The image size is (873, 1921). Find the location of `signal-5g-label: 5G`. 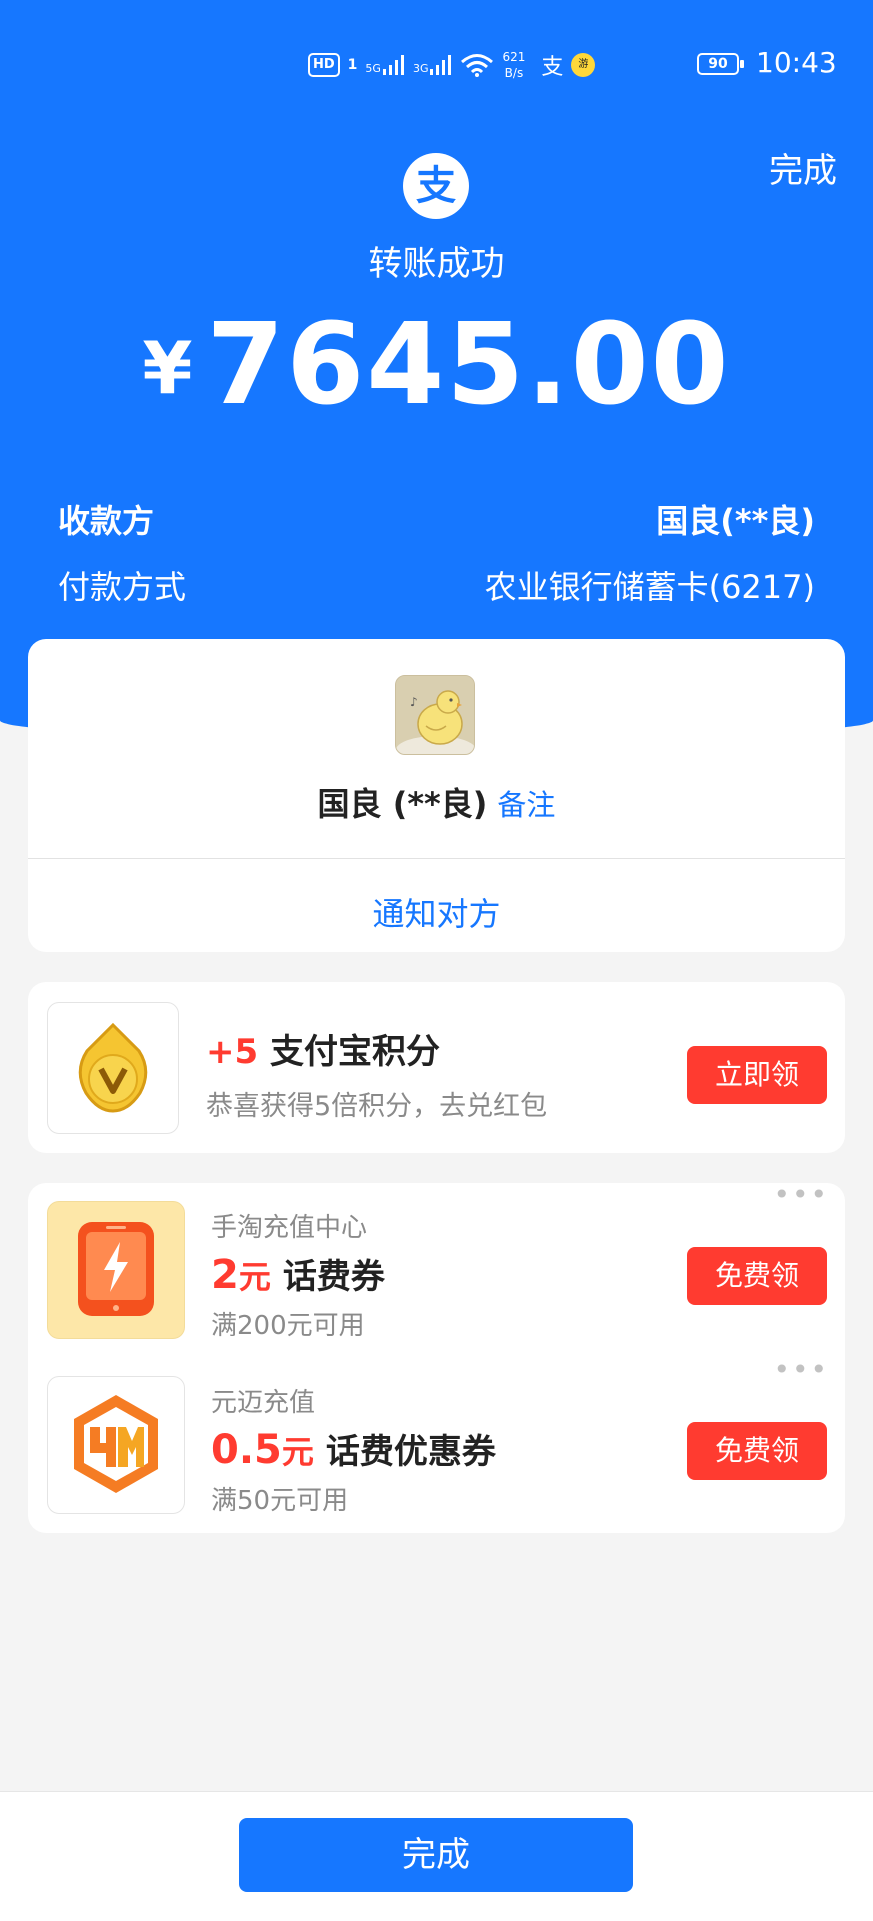

signal-5g-label: 5G is located at coordinates (373, 68).